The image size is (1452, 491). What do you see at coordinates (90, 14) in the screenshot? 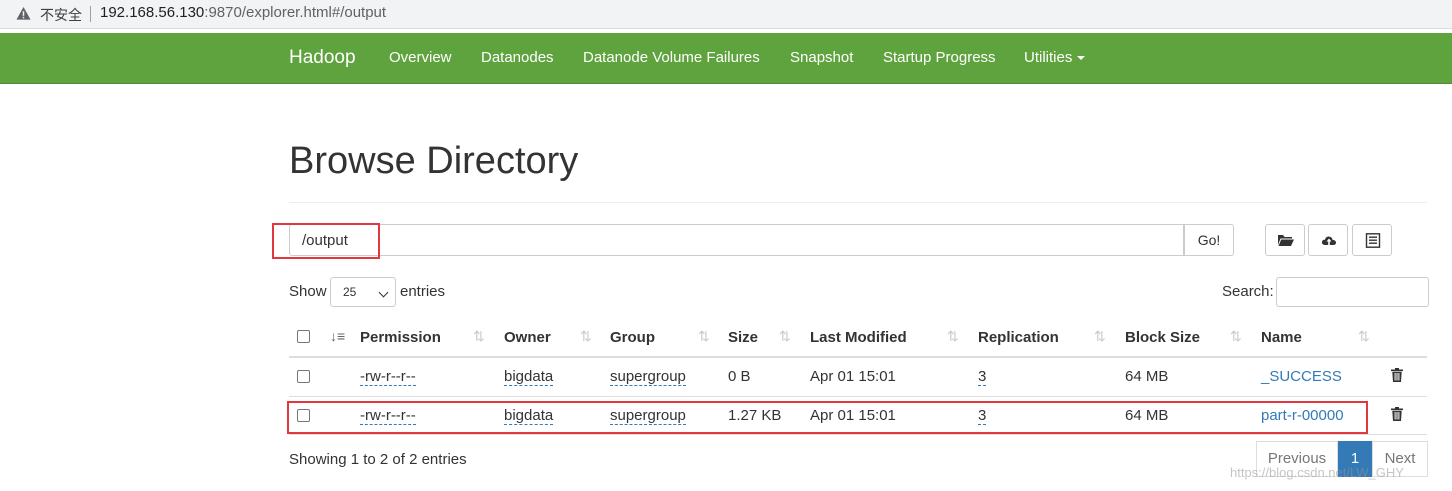
I see `url-separator` at bounding box center [90, 14].